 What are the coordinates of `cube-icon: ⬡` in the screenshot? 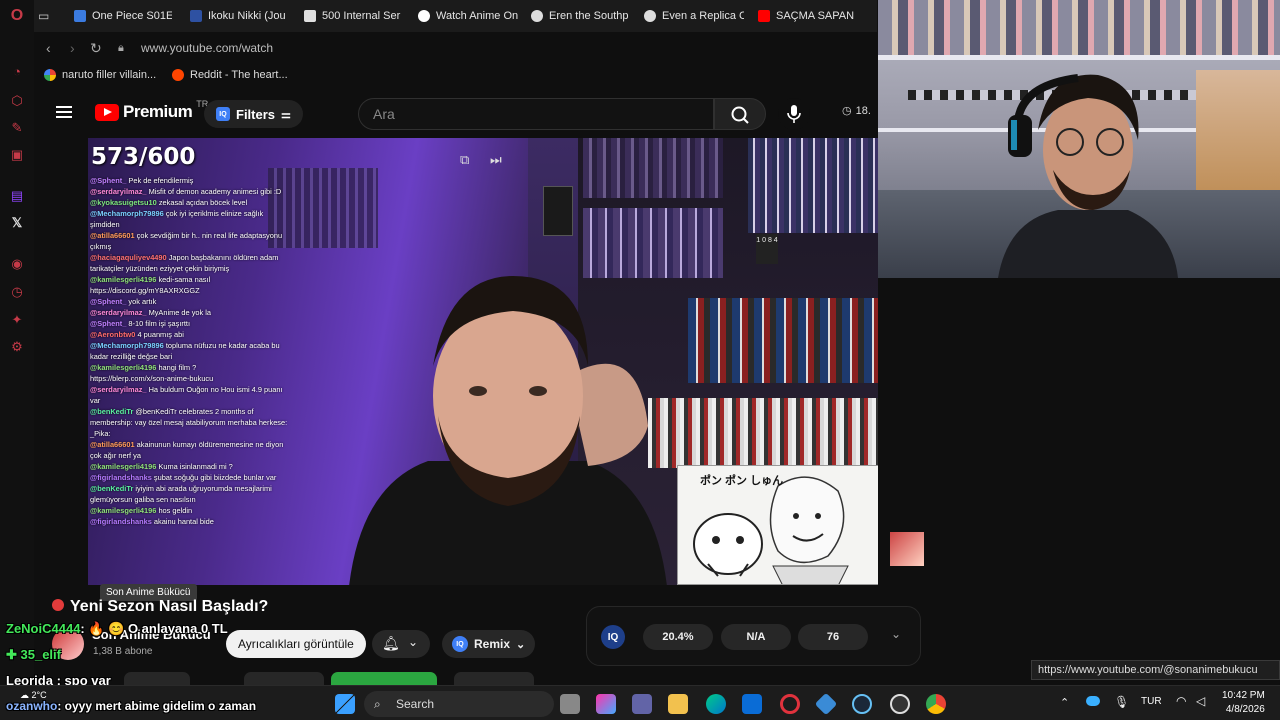 It's located at (17, 101).